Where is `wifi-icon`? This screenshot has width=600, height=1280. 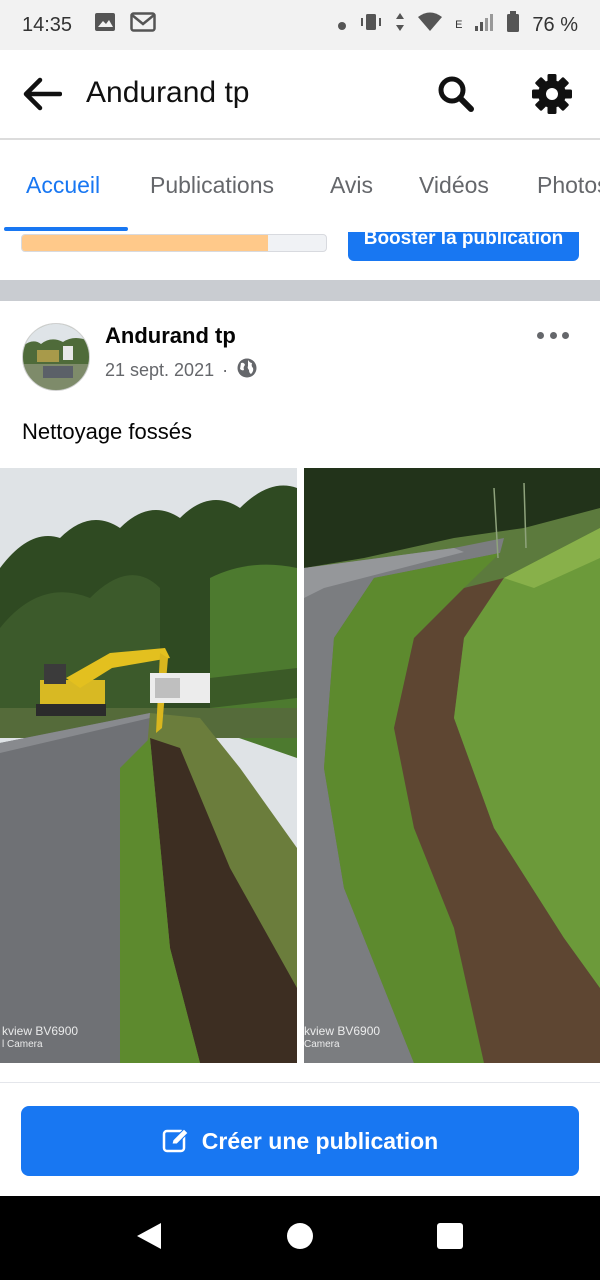
wifi-icon is located at coordinates (430, 25).